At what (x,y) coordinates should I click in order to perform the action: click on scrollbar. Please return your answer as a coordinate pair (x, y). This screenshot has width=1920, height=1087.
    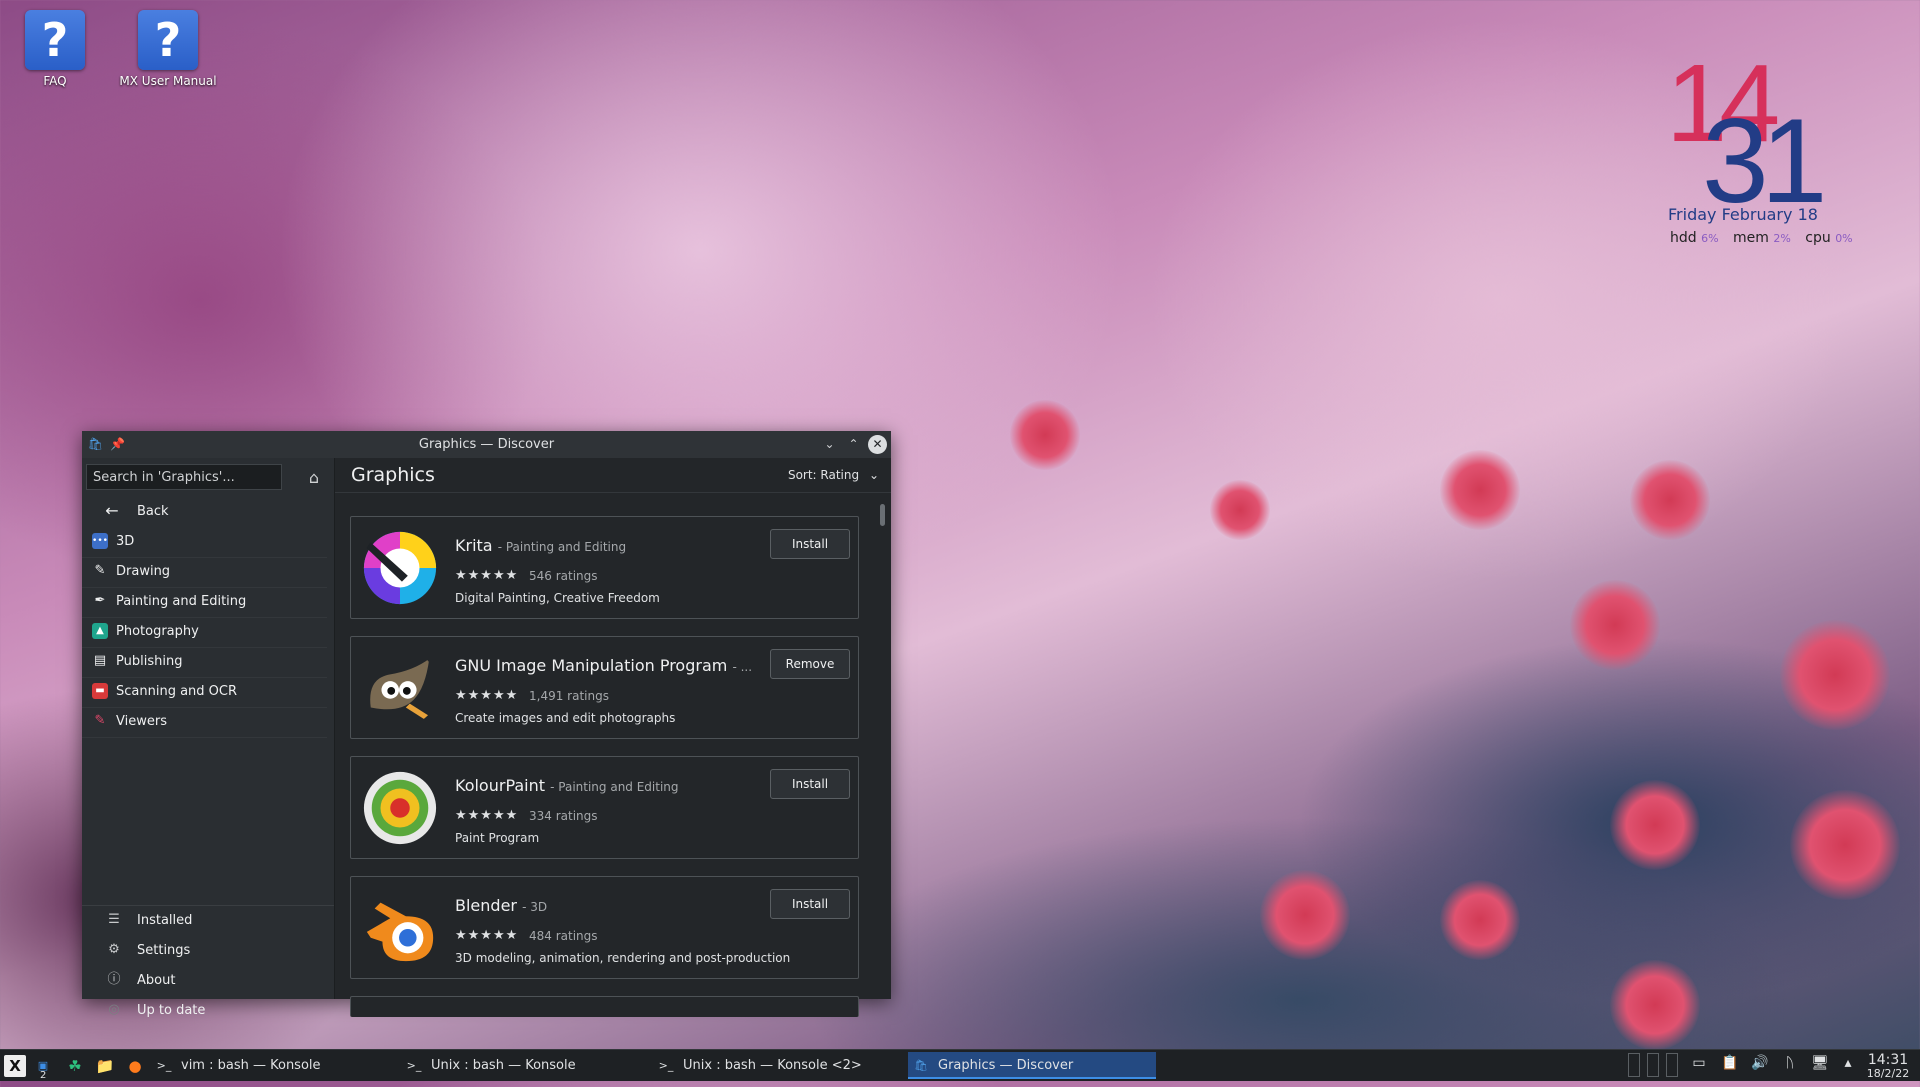
    Looking at the image, I should click on (882, 515).